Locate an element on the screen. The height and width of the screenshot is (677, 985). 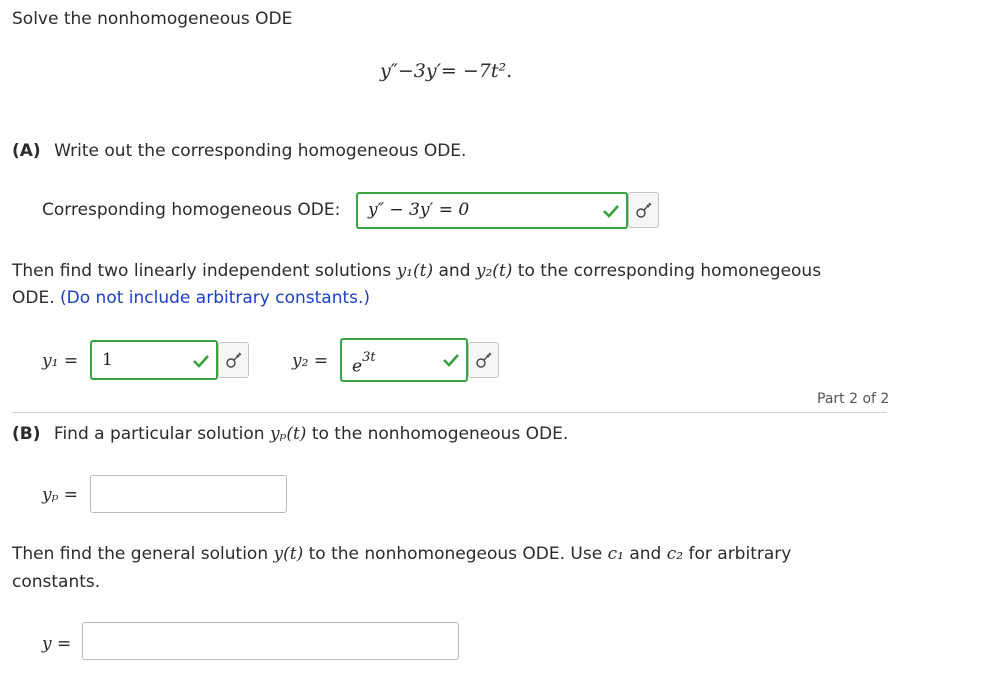
homog-ode-value: y″ − 3y′ = 0 is located at coordinates (419, 210).